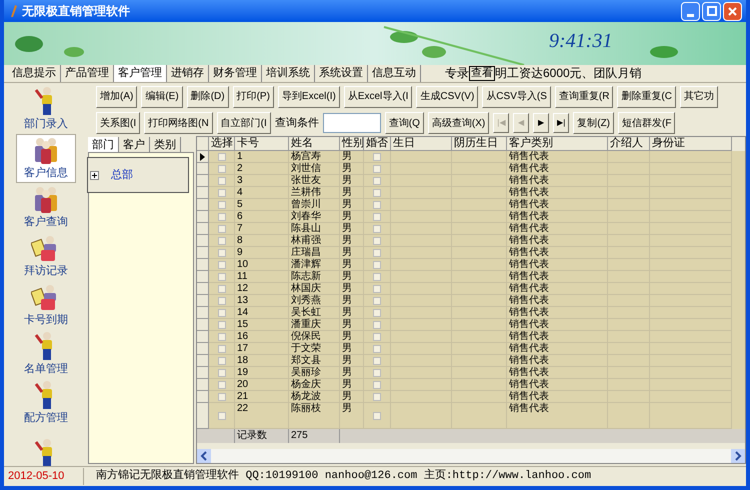 This screenshot has width=750, height=490. What do you see at coordinates (207, 97) in the screenshot?
I see `toolbar-button: 删除(D)` at bounding box center [207, 97].